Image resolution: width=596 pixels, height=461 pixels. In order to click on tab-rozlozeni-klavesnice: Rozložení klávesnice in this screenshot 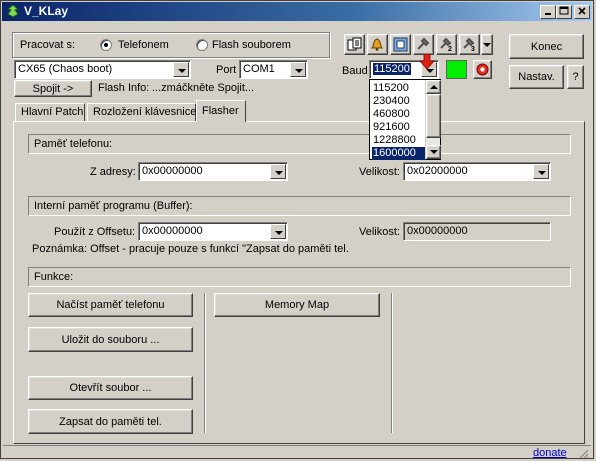, I will do `click(141, 112)`.